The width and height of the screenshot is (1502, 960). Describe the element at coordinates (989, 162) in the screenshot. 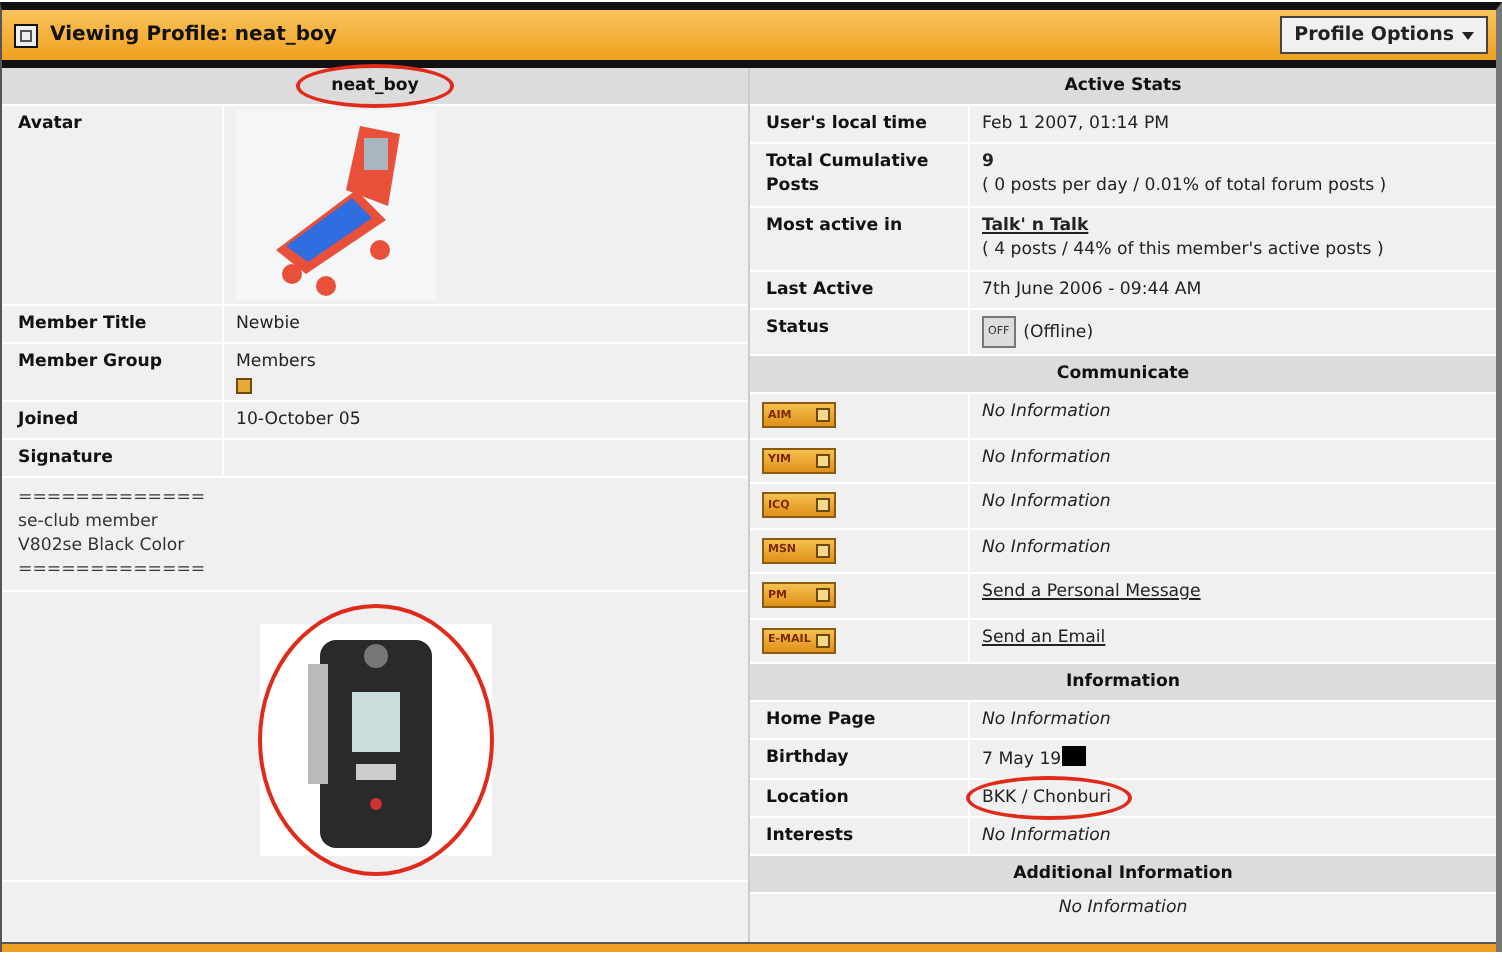

I see `post-count: 9` at that location.